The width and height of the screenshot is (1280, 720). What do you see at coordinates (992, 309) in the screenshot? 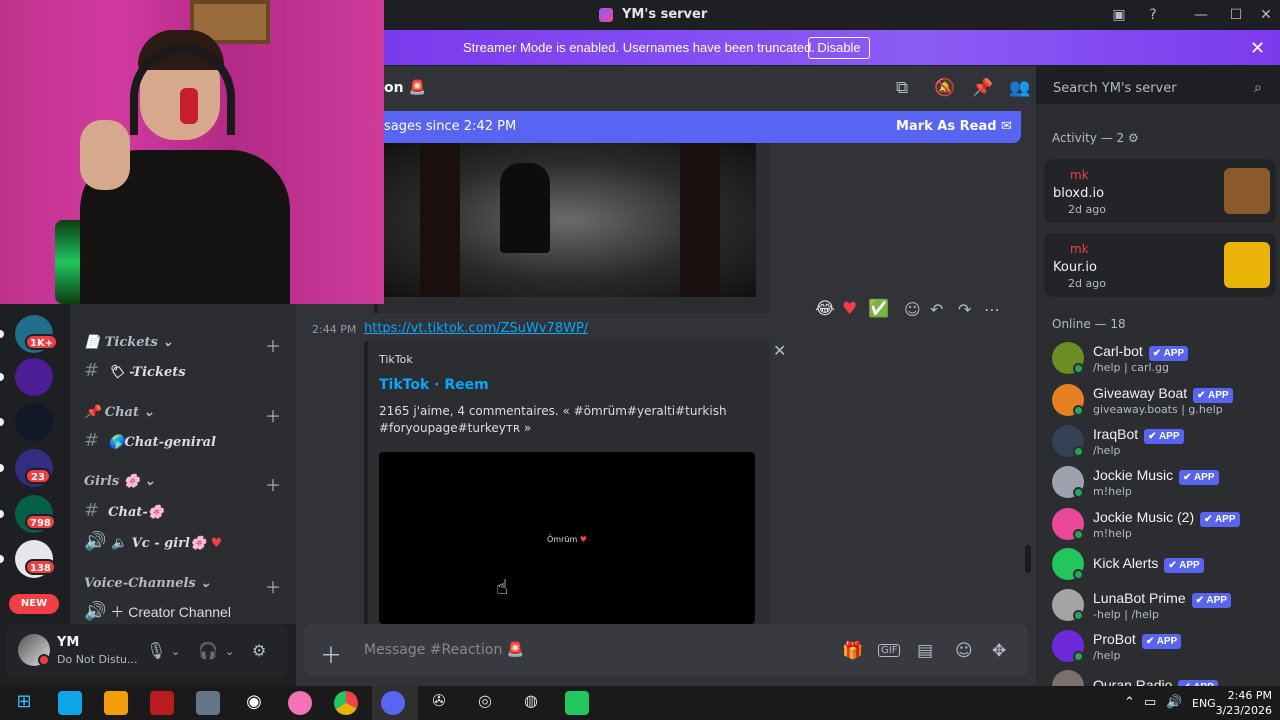
I see `more-icon: ⋯` at bounding box center [992, 309].